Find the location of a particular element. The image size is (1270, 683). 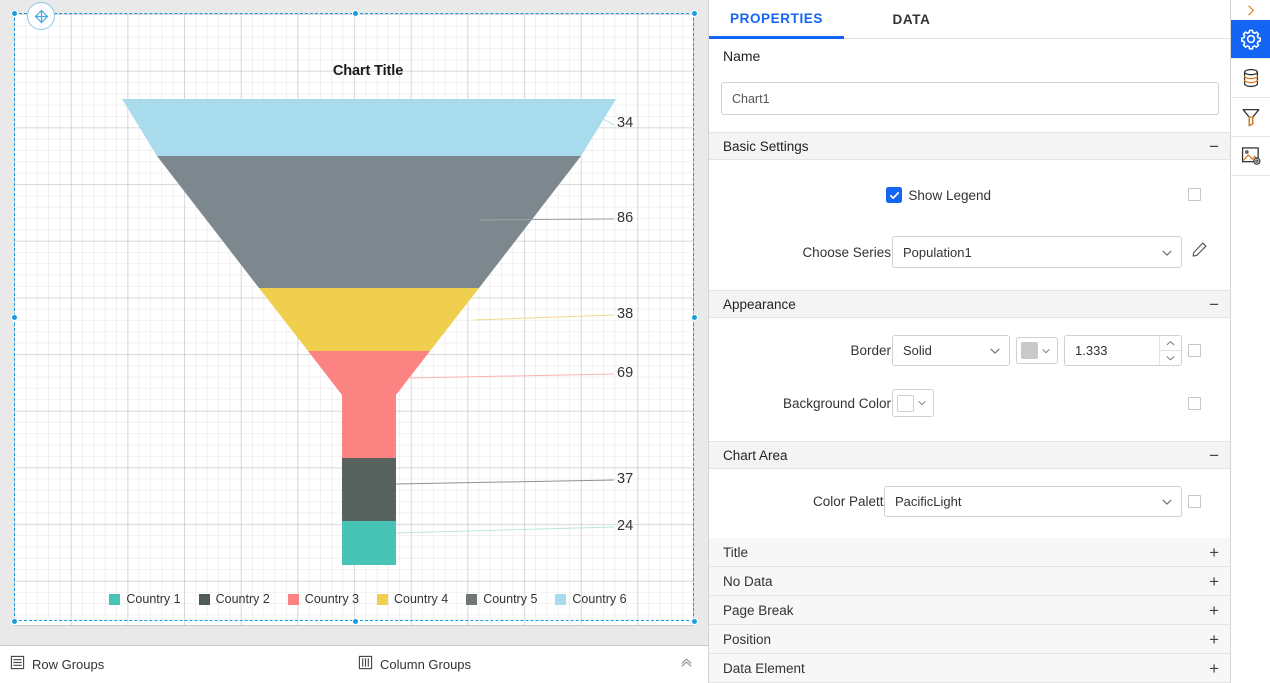

data-label-5: 37 is located at coordinates (625, 479).